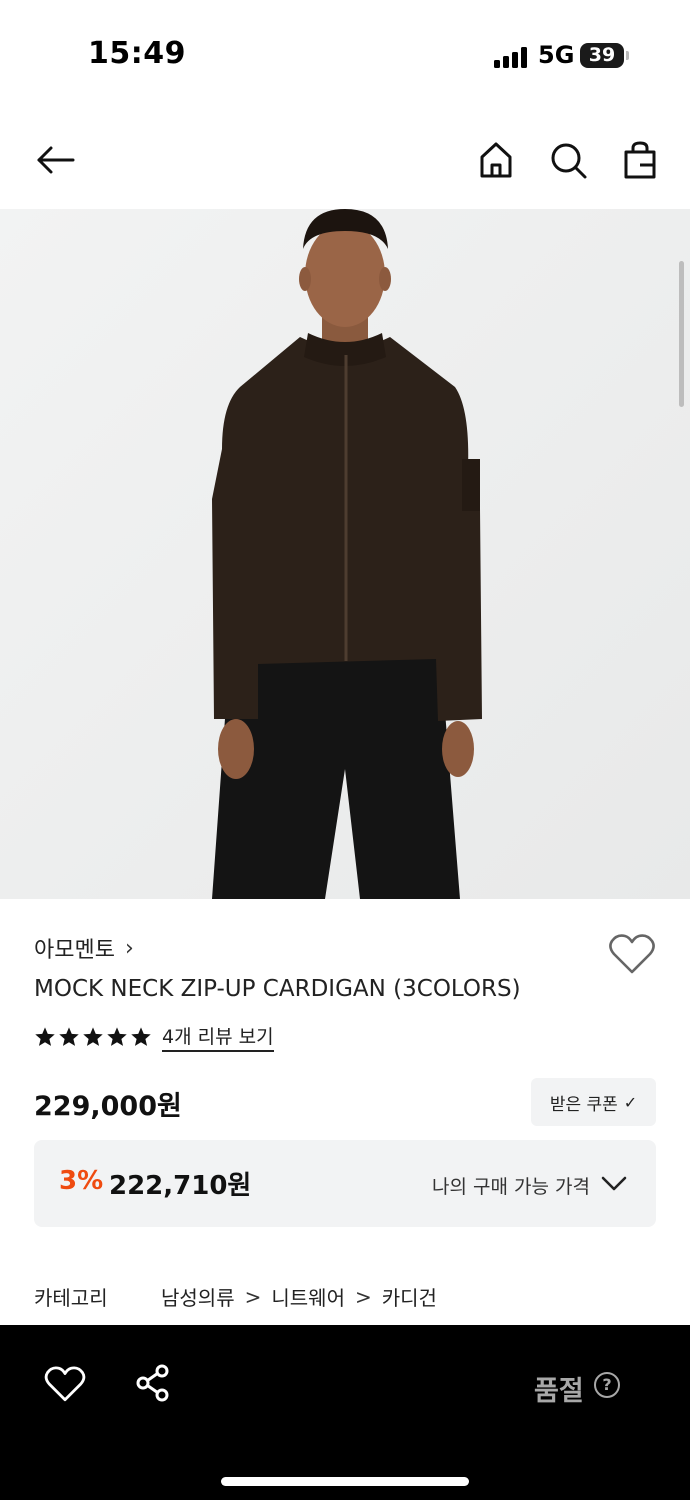 The height and width of the screenshot is (1500, 690). What do you see at coordinates (409, 1296) in the screenshot?
I see `category-item-cardigan: 카디건` at bounding box center [409, 1296].